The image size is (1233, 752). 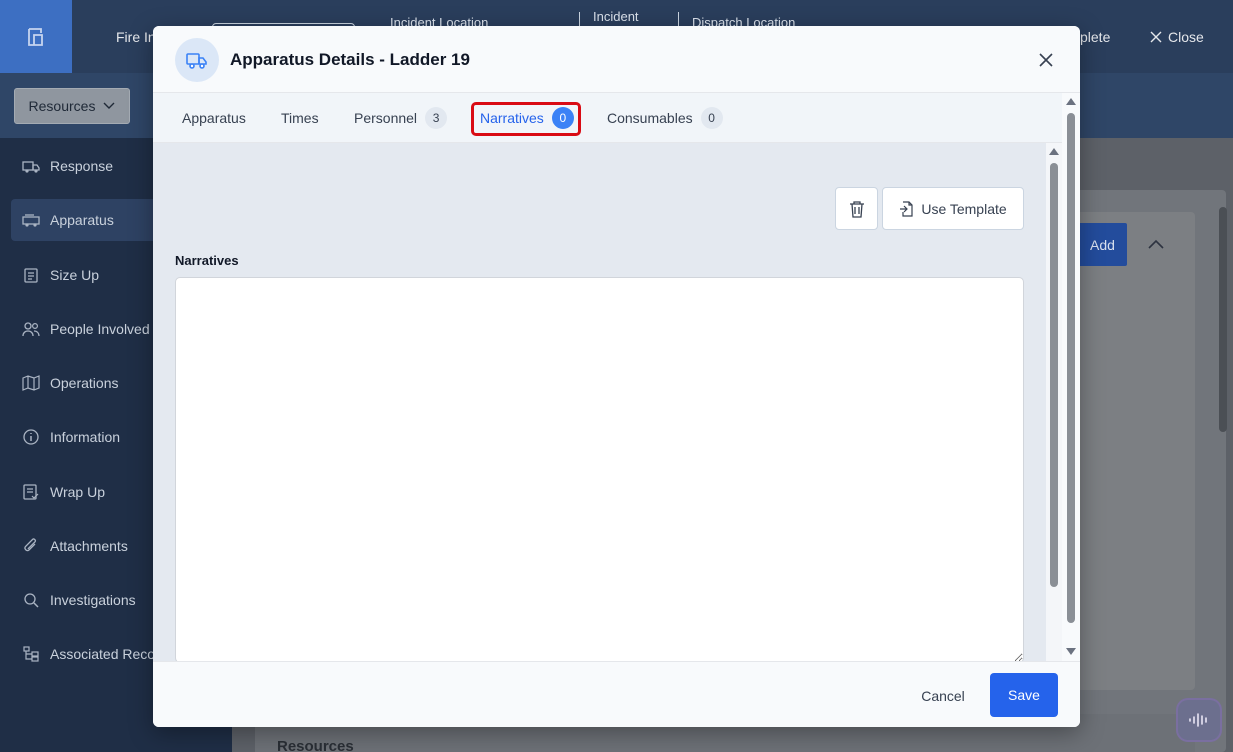 What do you see at coordinates (82, 220) in the screenshot?
I see `sidebar-item-label: Apparatus` at bounding box center [82, 220].